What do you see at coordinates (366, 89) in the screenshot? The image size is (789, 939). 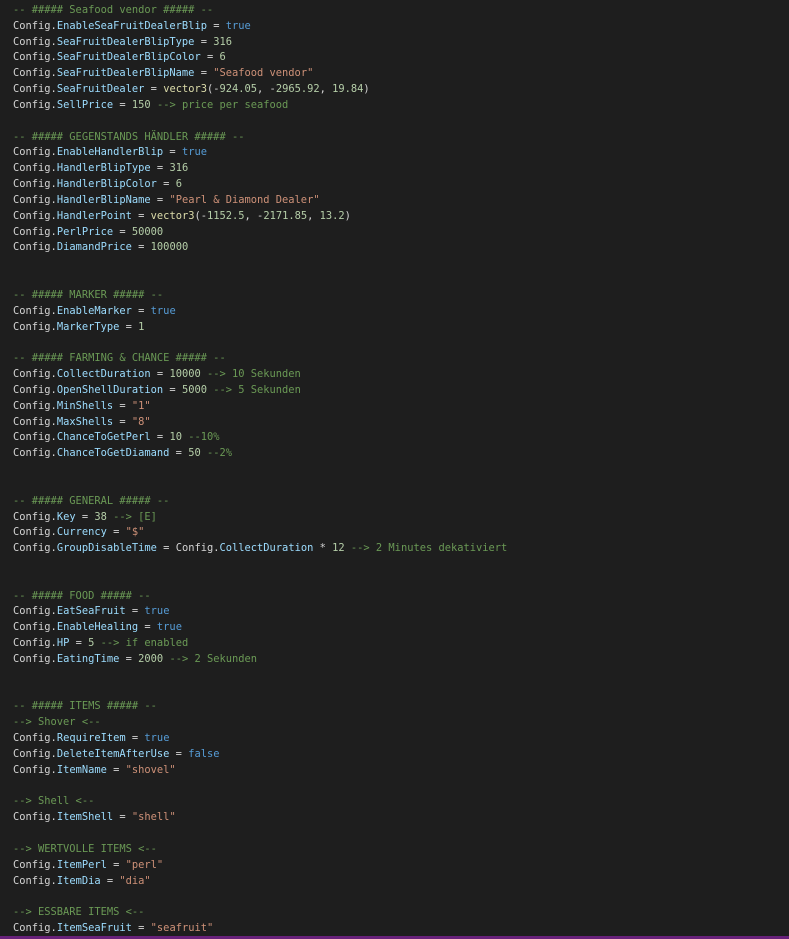 I see `code-operator: )` at bounding box center [366, 89].